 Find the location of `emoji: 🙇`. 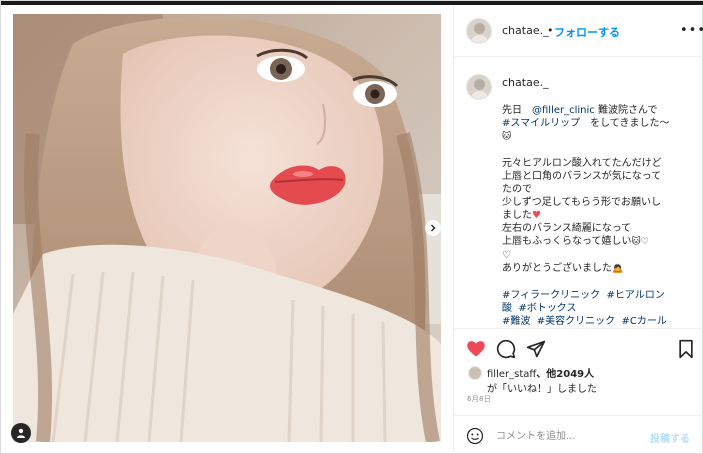

emoji: 🙇 is located at coordinates (618, 269).